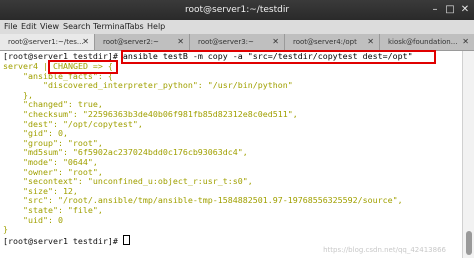  I want to click on watermark: https://blog.csdn.net/qq_42413866, so click(384, 250).